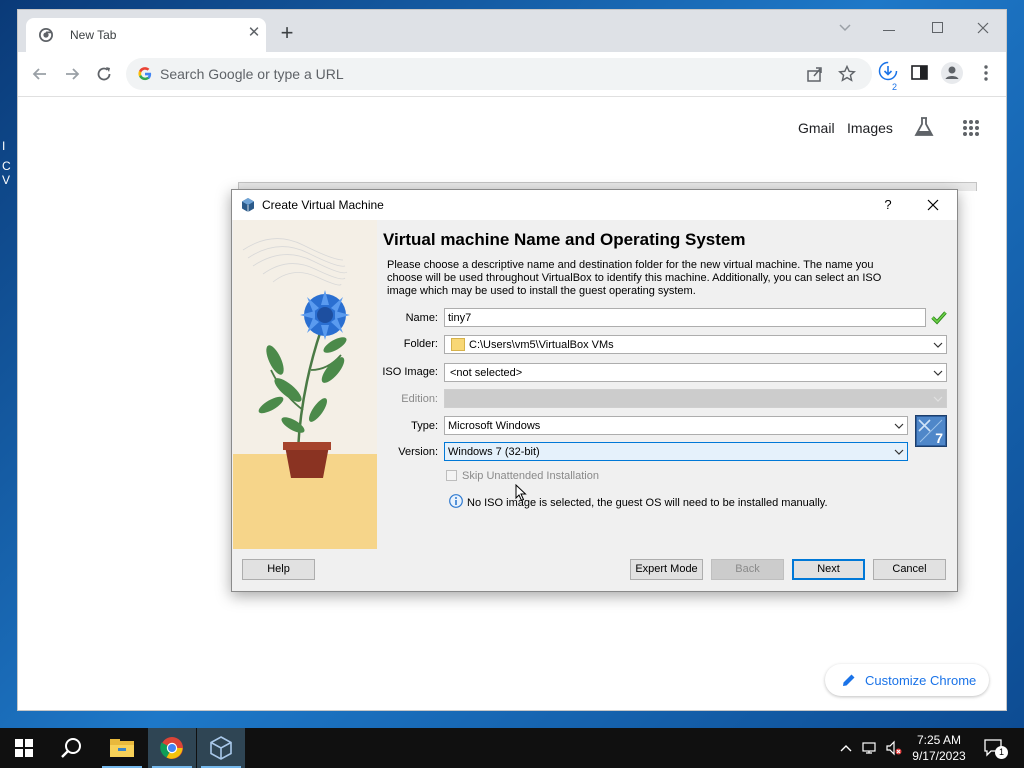 Image resolution: width=1024 pixels, height=768 pixels. Describe the element at coordinates (695, 344) in the screenshot. I see `folder-select: C:\Users\vm5\VirtualBox VMs` at that location.